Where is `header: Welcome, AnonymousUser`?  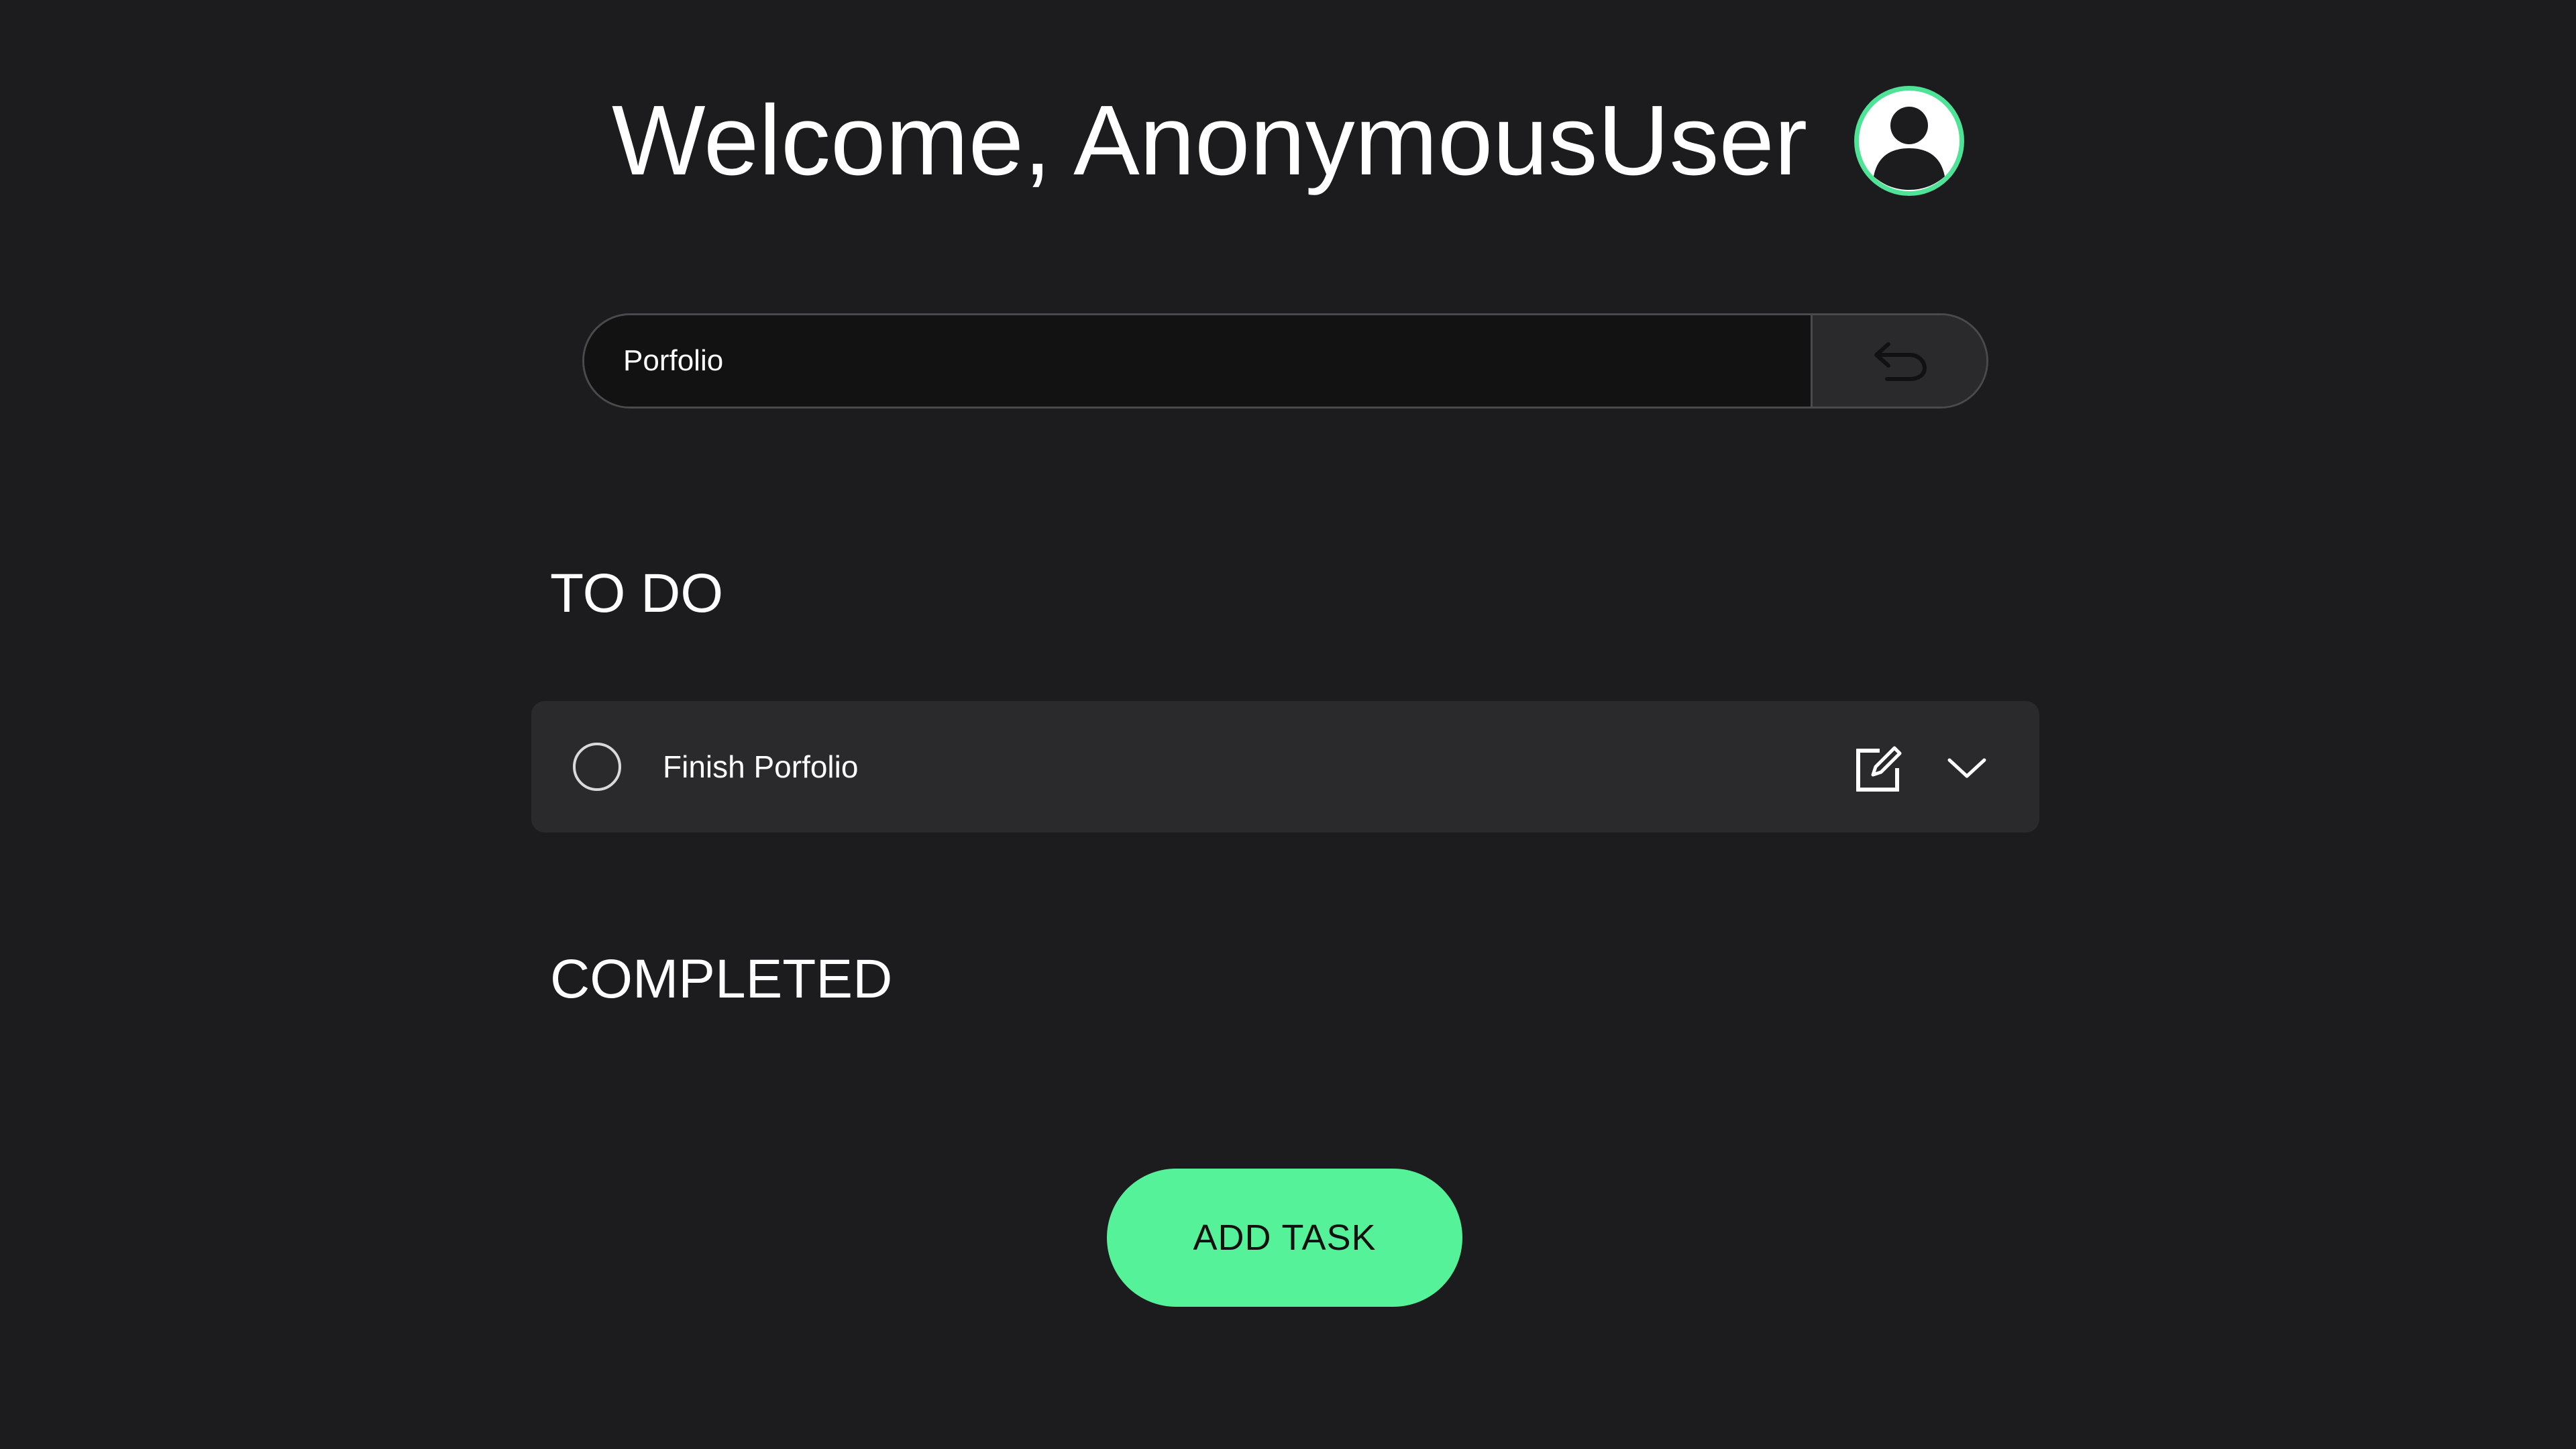 header: Welcome, AnonymousUser is located at coordinates (1288, 140).